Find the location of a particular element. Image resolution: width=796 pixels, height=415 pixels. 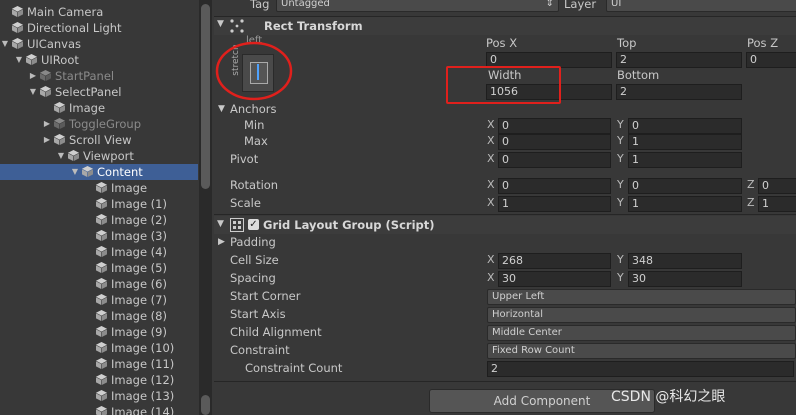

layer-label: Layer is located at coordinates (580, 5).